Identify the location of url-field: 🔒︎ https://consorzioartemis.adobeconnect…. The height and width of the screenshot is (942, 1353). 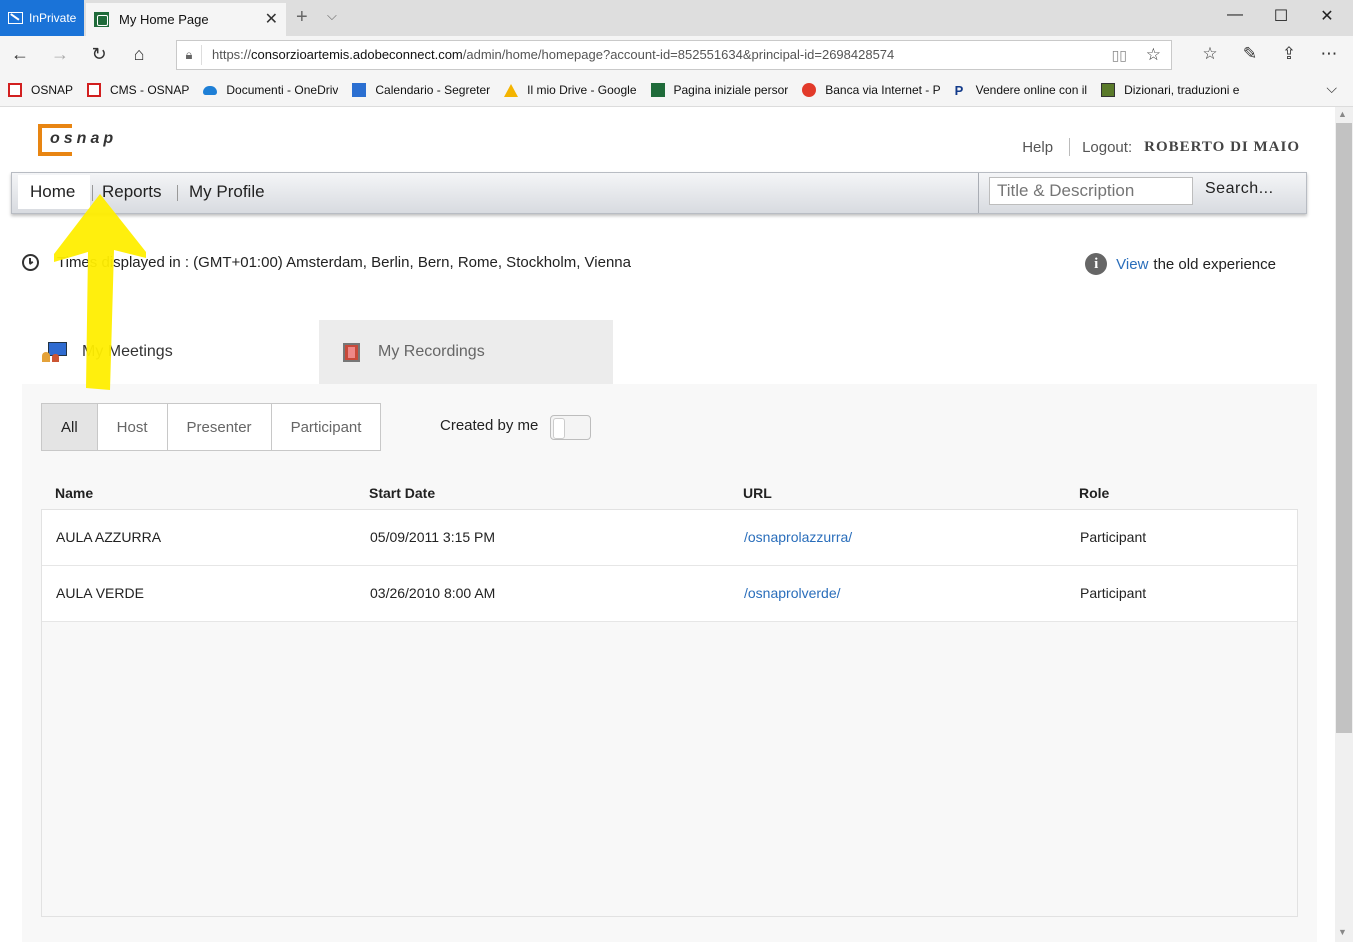
(674, 55).